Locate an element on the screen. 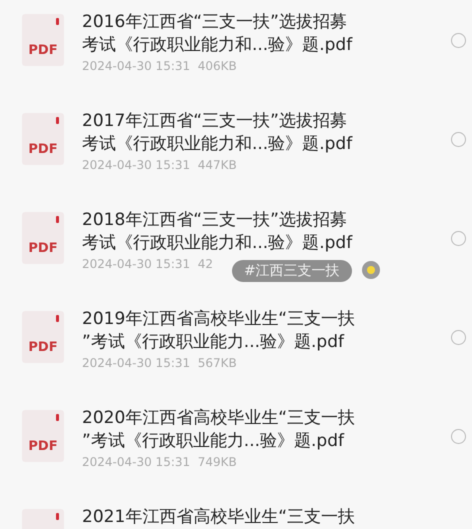  file-info: 2024-04-30 15:31 447KB is located at coordinates (159, 165).